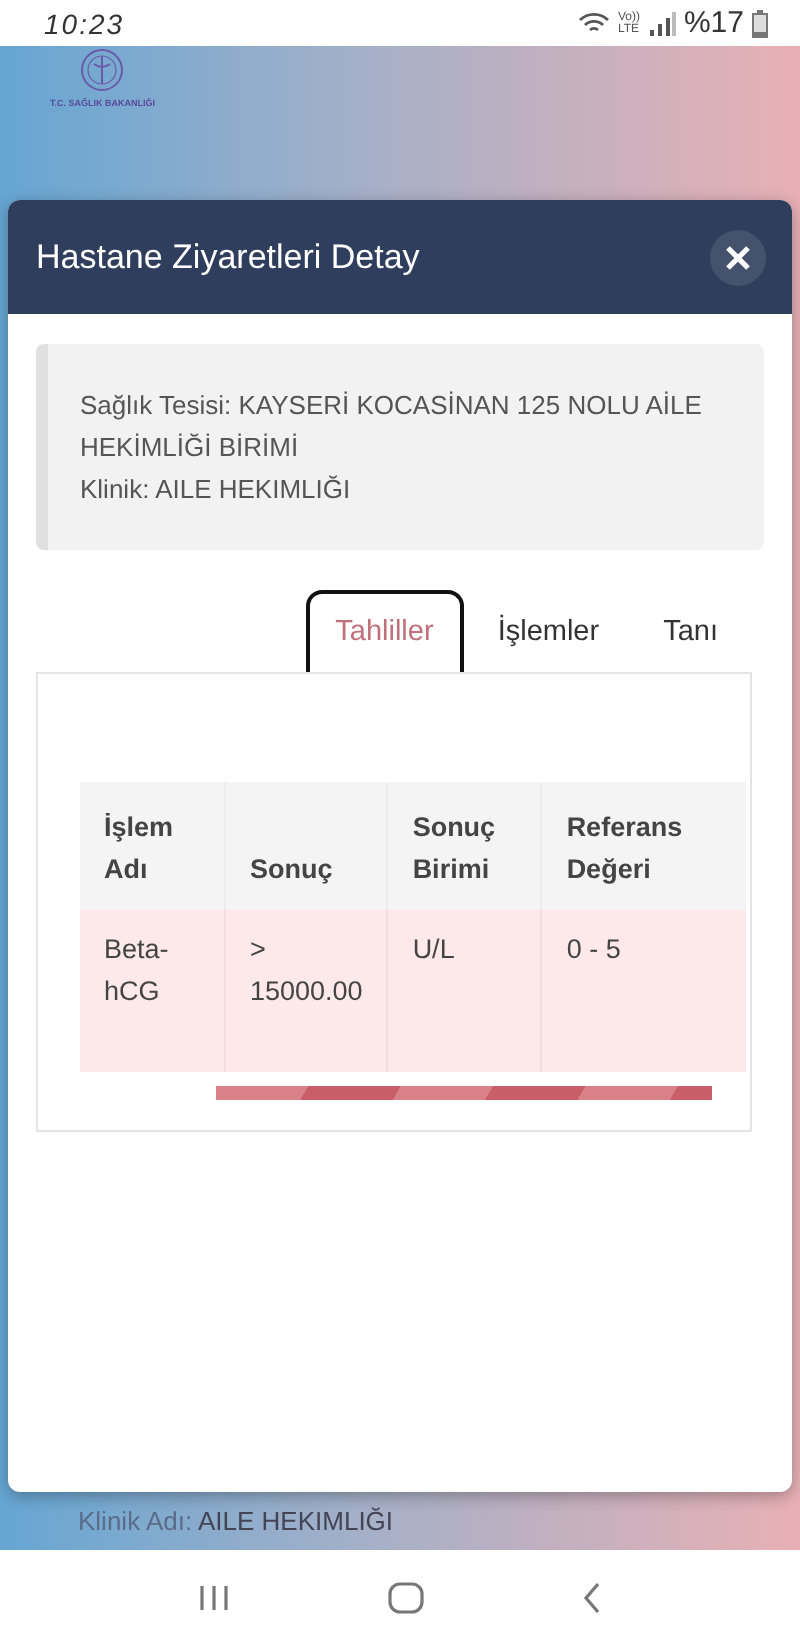  Describe the element at coordinates (591, 1597) in the screenshot. I see `back-icon` at that location.